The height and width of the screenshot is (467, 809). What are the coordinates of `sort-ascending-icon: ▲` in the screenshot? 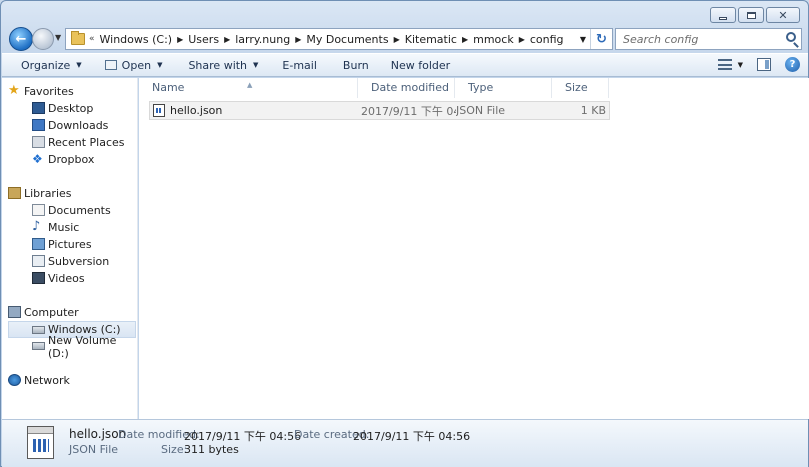 It's located at (250, 85).